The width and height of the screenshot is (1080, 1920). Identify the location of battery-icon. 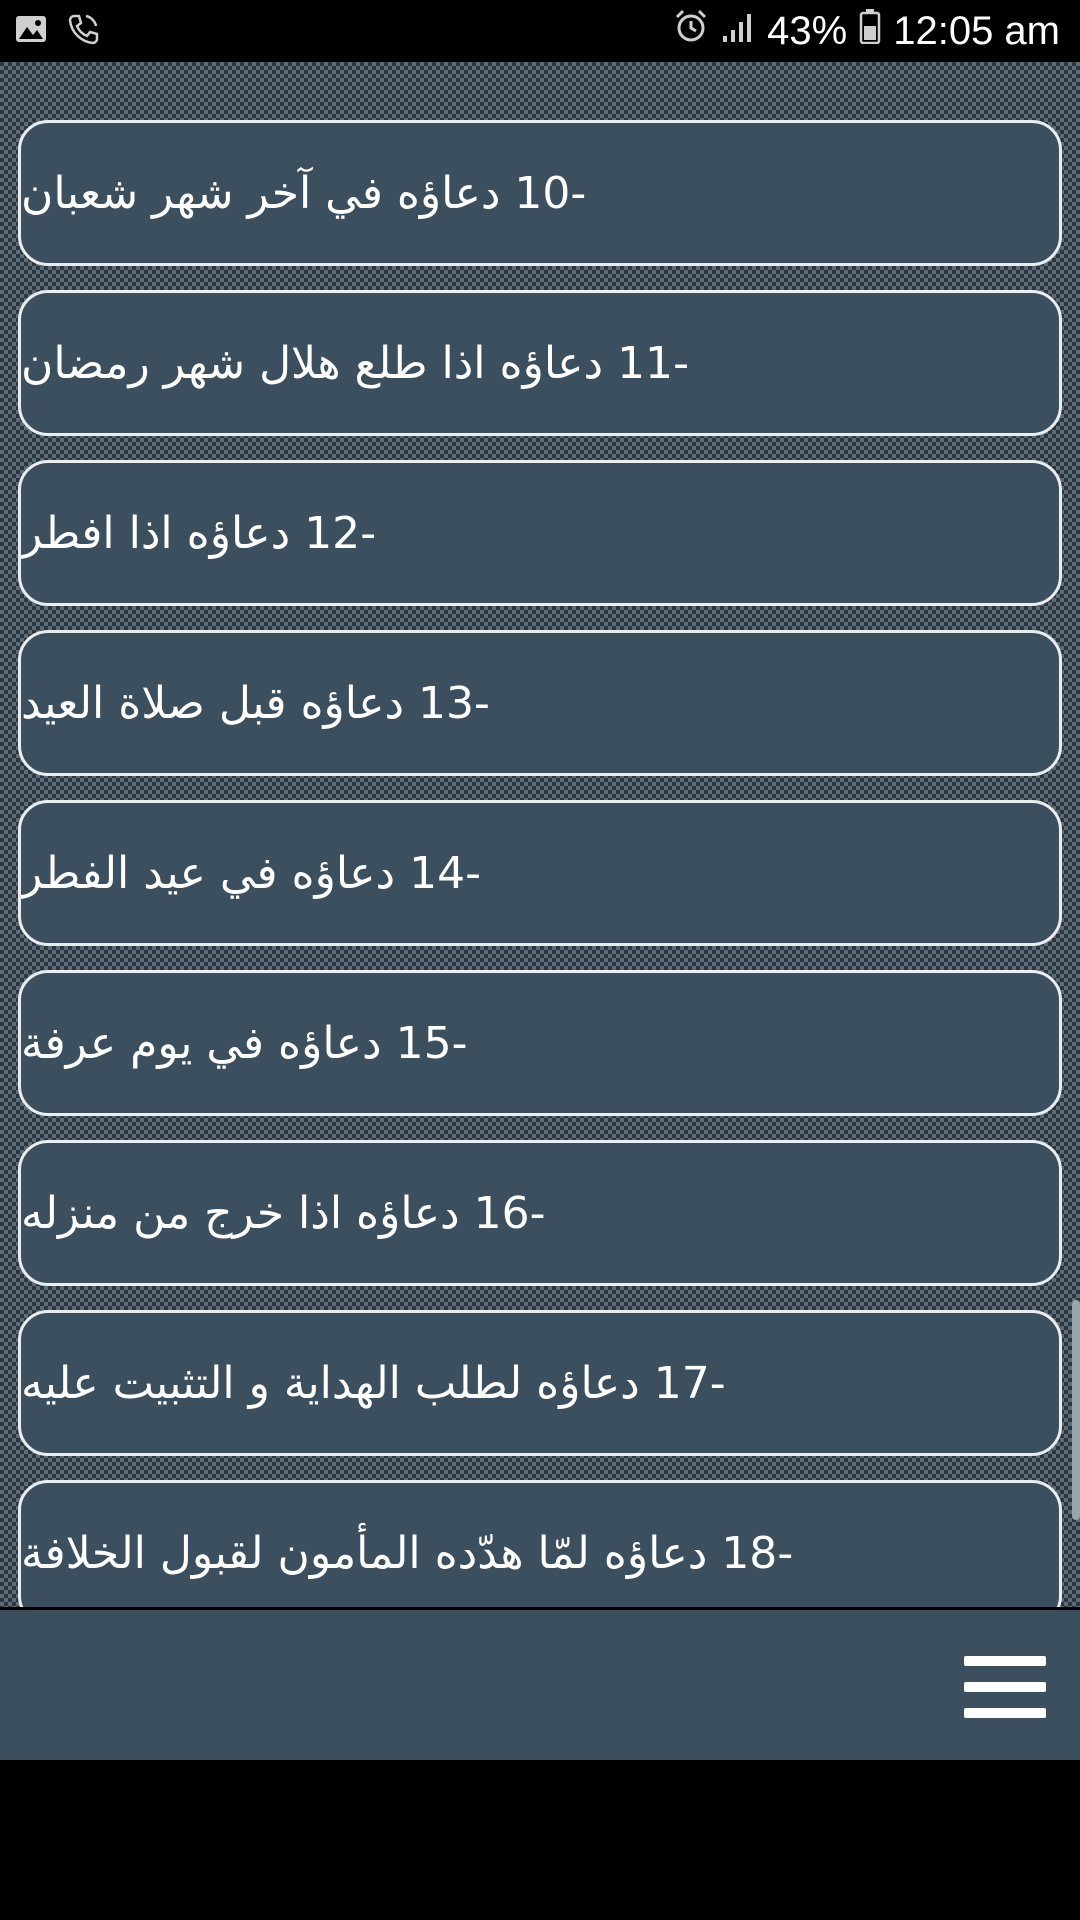
(870, 31).